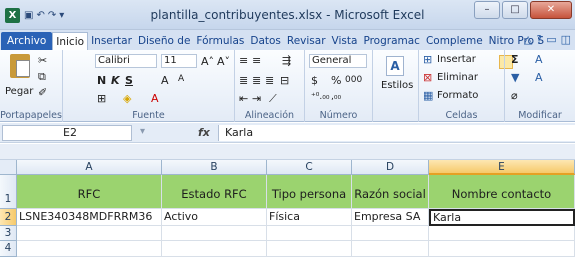 The height and width of the screenshot is (257, 575). I want to click on cell-d2: Empresa SA, so click(390, 217).